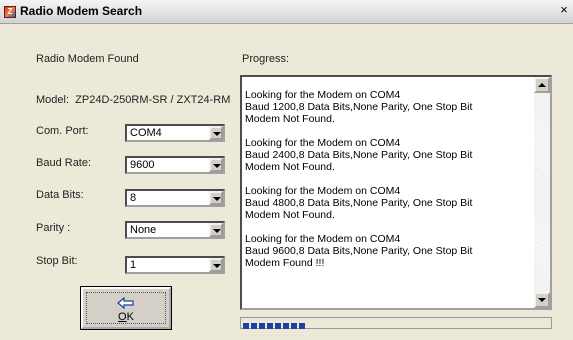 This screenshot has width=573, height=340. Describe the element at coordinates (542, 192) in the screenshot. I see `vertical-scrollbar` at that location.